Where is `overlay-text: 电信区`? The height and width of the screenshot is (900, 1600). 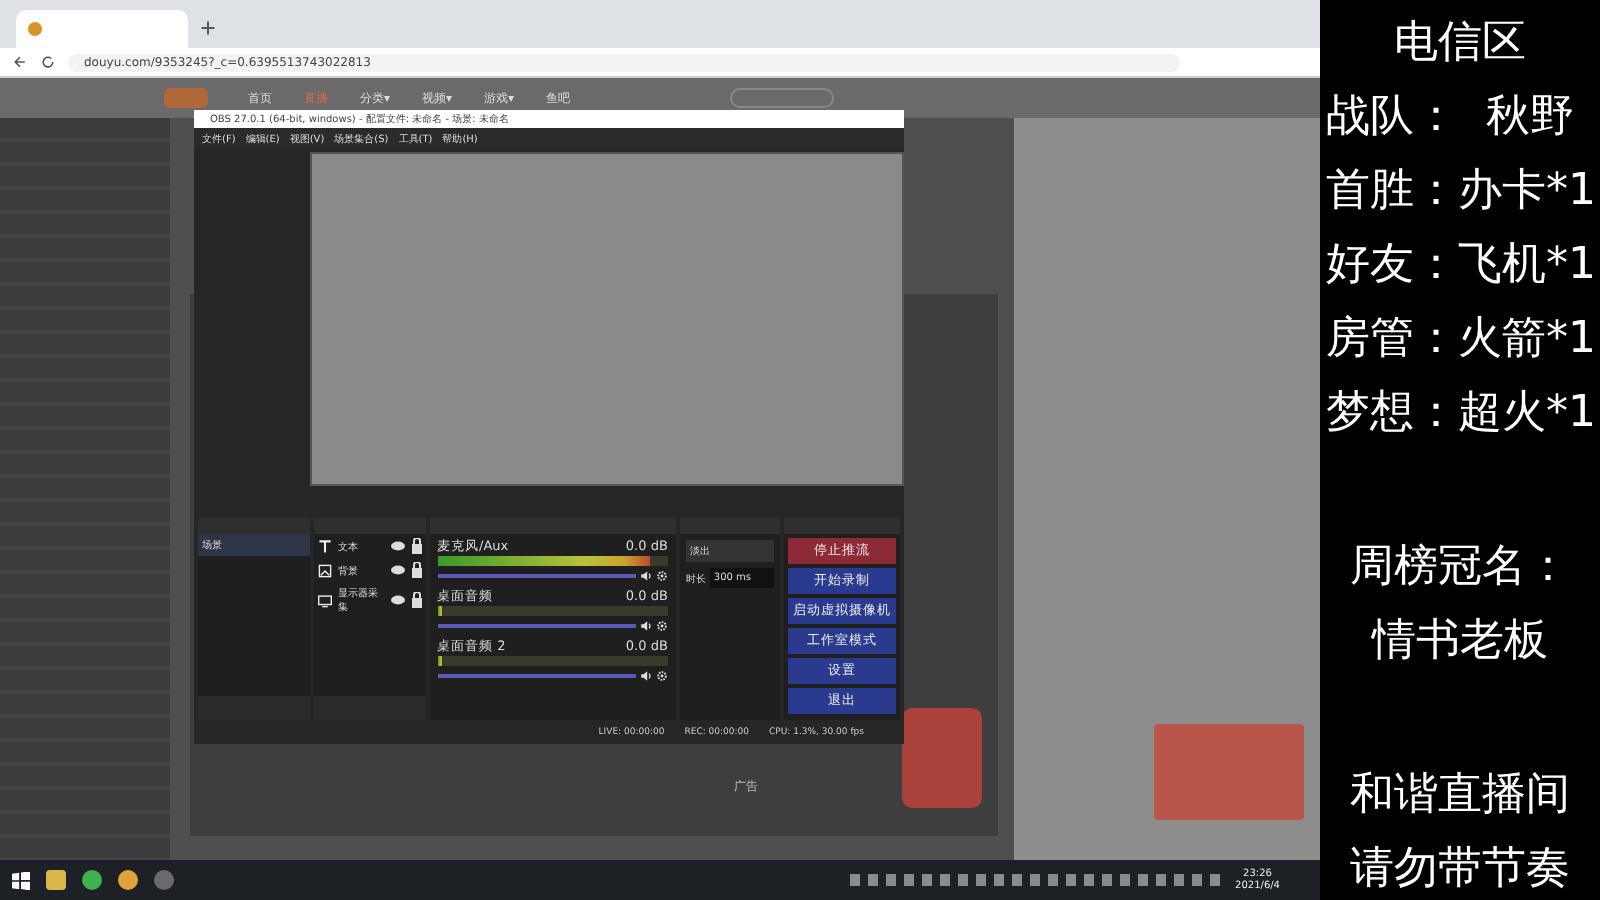 overlay-text: 电信区 is located at coordinates (1460, 44).